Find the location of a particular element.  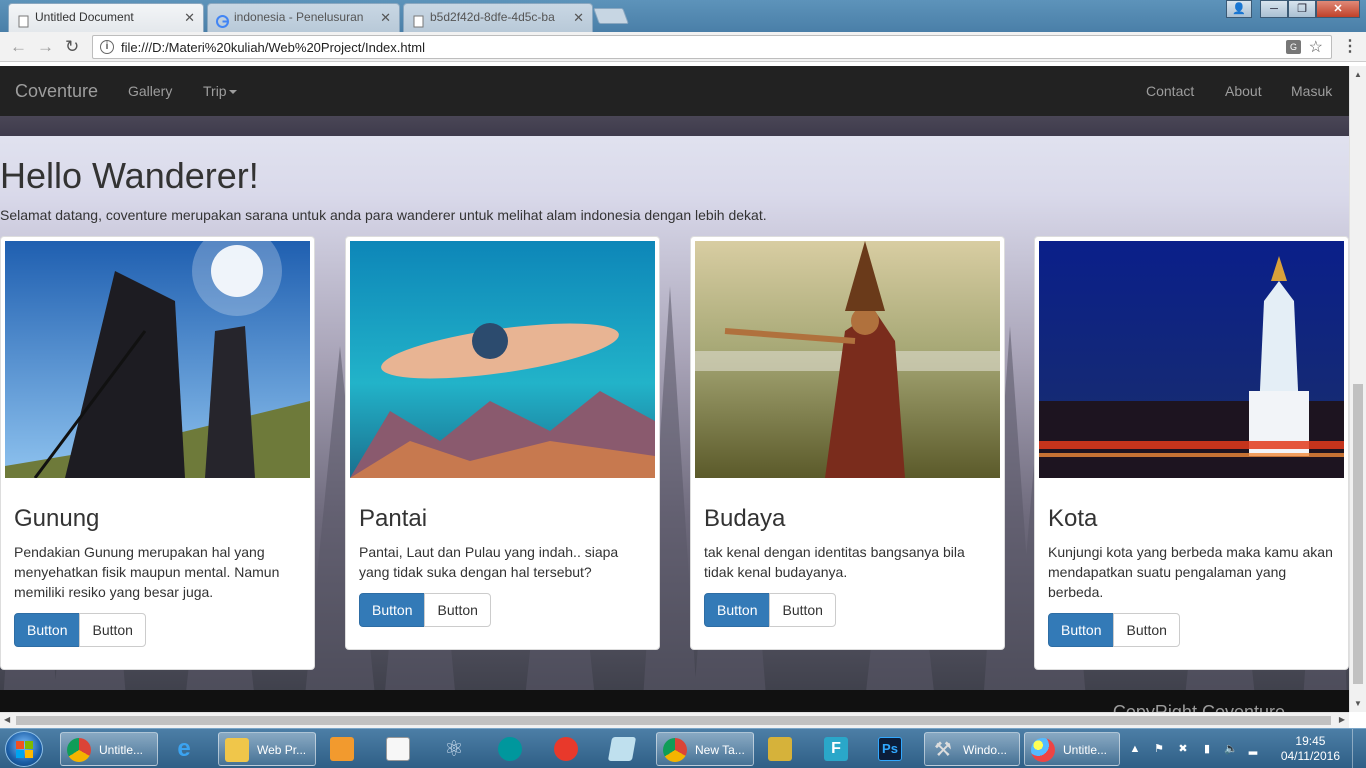

taskbar-internet-explorer: e is located at coordinates (188, 749).